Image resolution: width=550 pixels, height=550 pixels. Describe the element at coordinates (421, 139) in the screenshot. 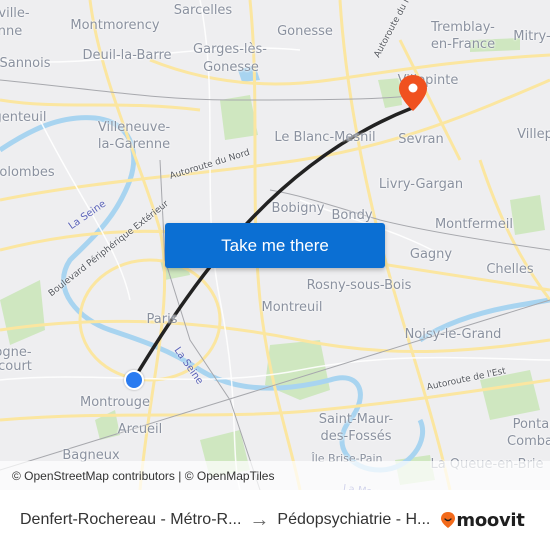

I see `place-label: Sevran` at that location.